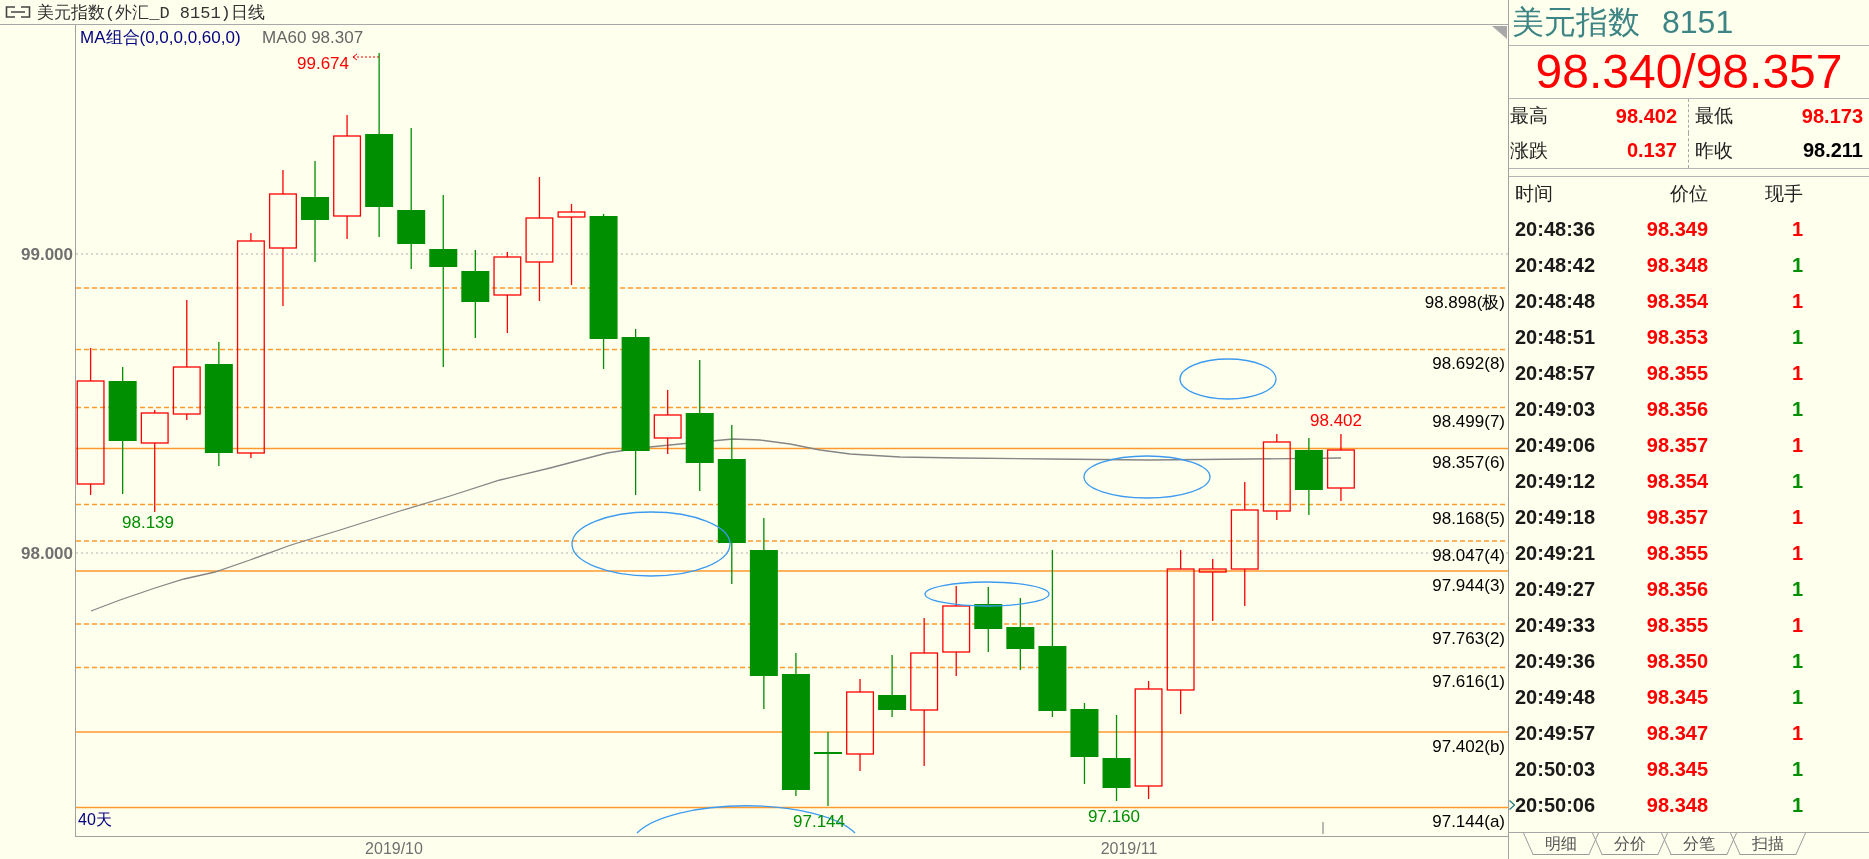  I want to click on price-level-label: 97.144(a), so click(1468, 821).